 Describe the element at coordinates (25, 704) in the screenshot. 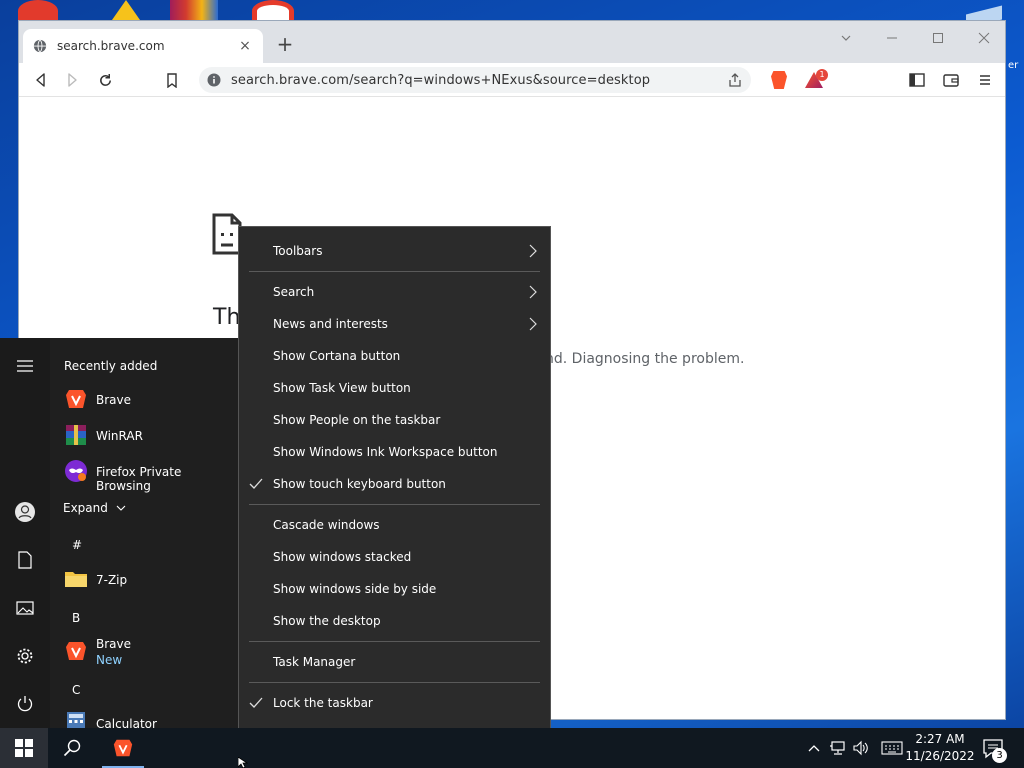

I see `power-icon` at that location.